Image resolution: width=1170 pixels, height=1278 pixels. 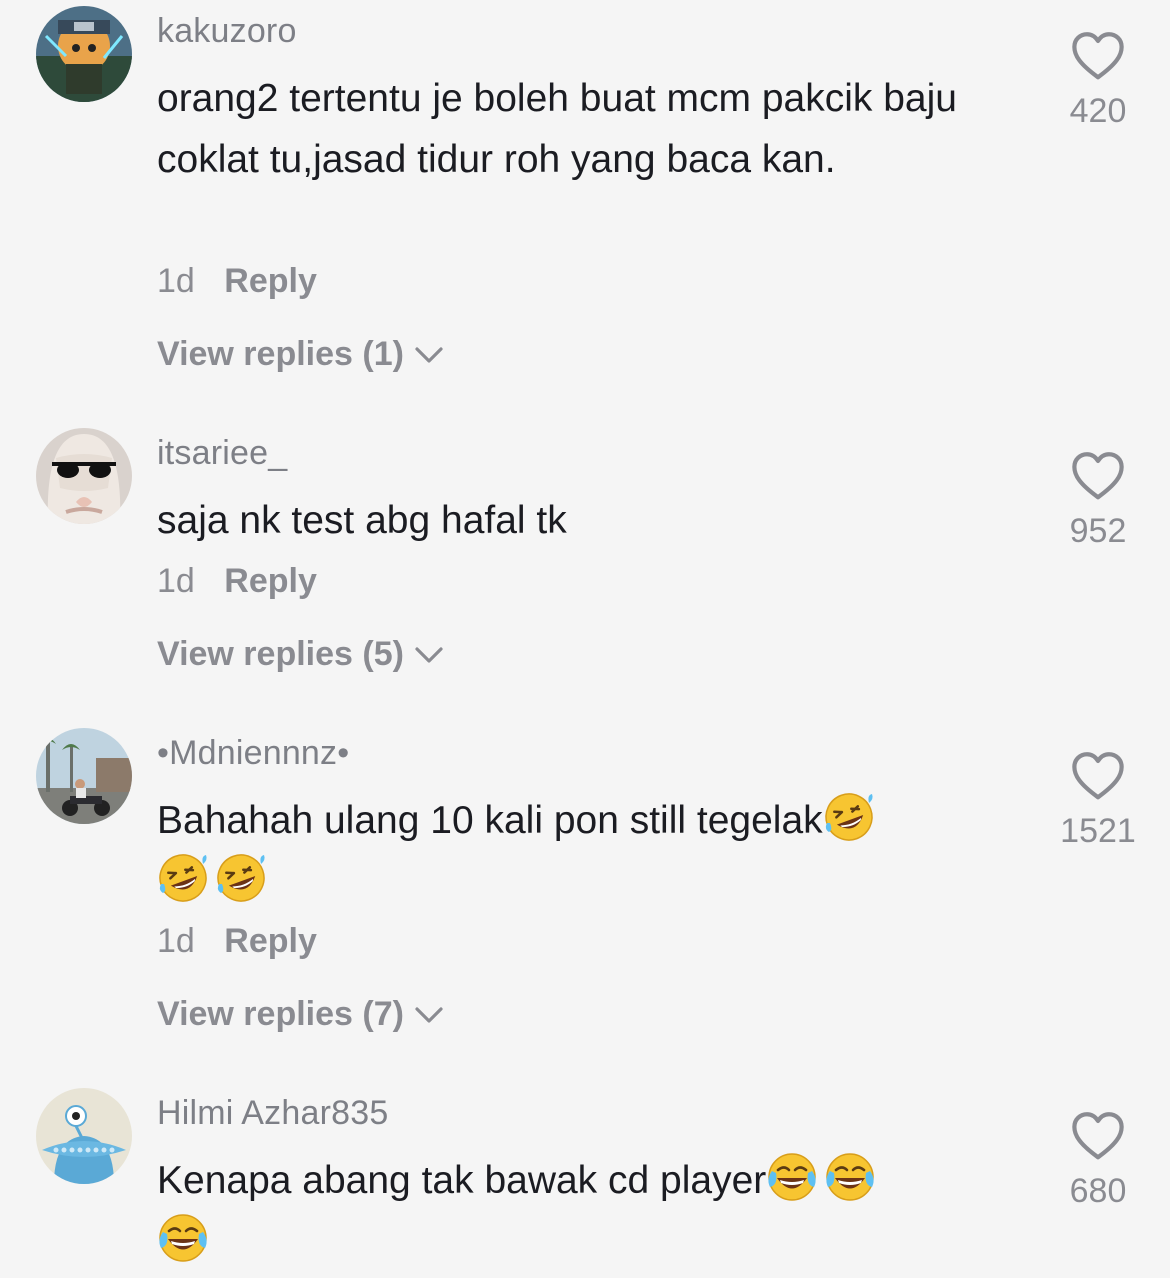 I want to click on view-replies-label: View replies (5), so click(x=280, y=654).